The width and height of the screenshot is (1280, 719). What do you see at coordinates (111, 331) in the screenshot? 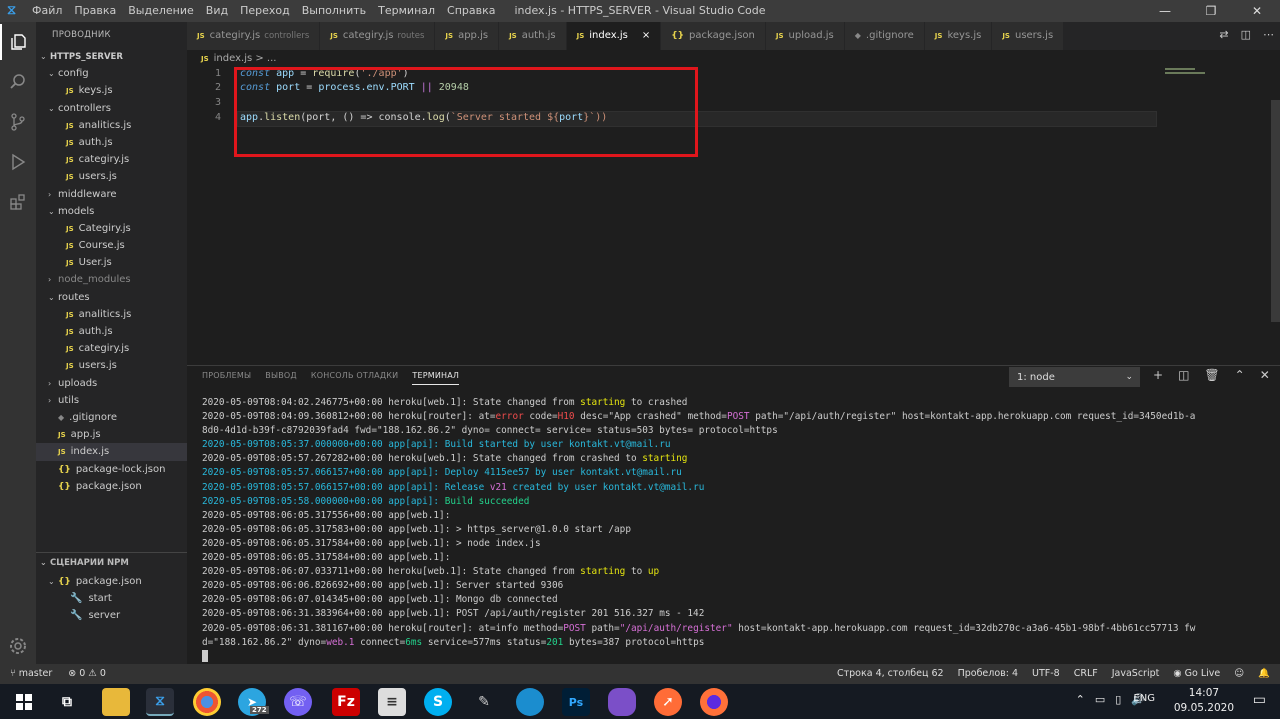
I see `tree-item: JS auth.js` at bounding box center [111, 331].